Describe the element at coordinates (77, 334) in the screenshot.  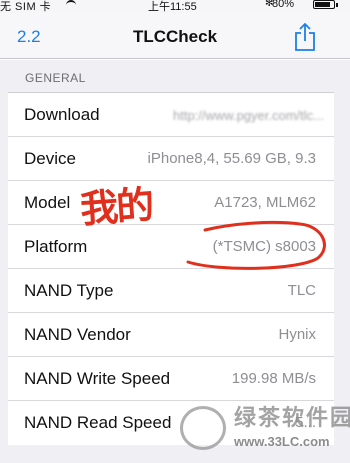
I see `row-label: NAND Vendor` at that location.